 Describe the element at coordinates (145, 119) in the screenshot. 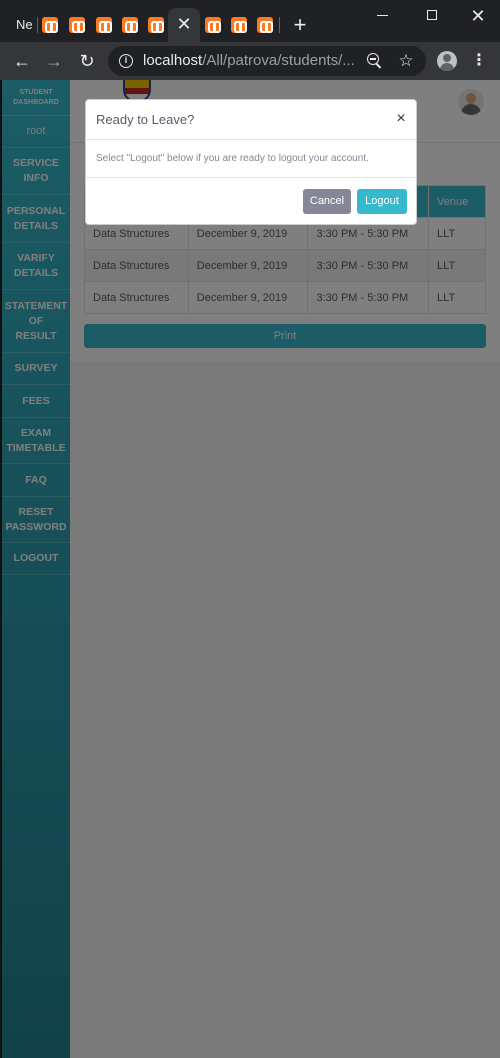

I see `modal-title: Ready to Leave?` at that location.